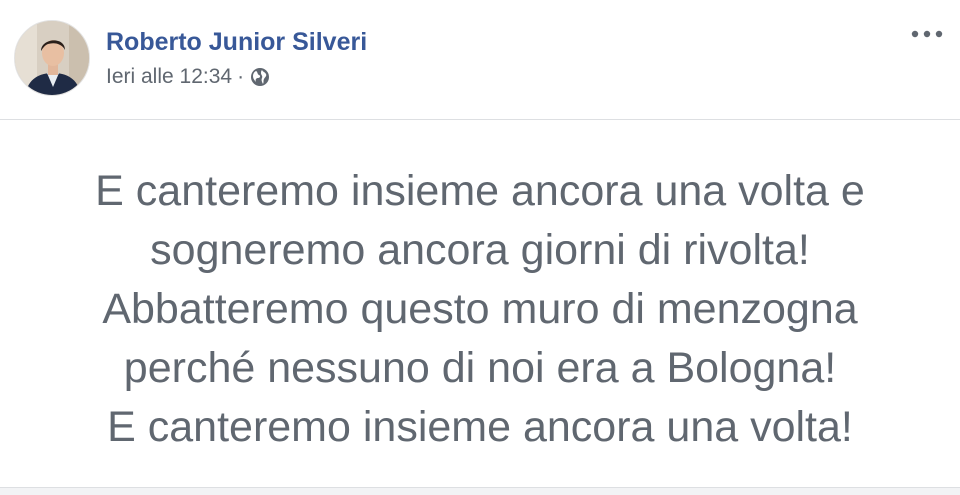 This screenshot has height=495, width=960. What do you see at coordinates (480, 427) in the screenshot?
I see `post-text-line: E canteremo insieme ancora una volta!` at bounding box center [480, 427].